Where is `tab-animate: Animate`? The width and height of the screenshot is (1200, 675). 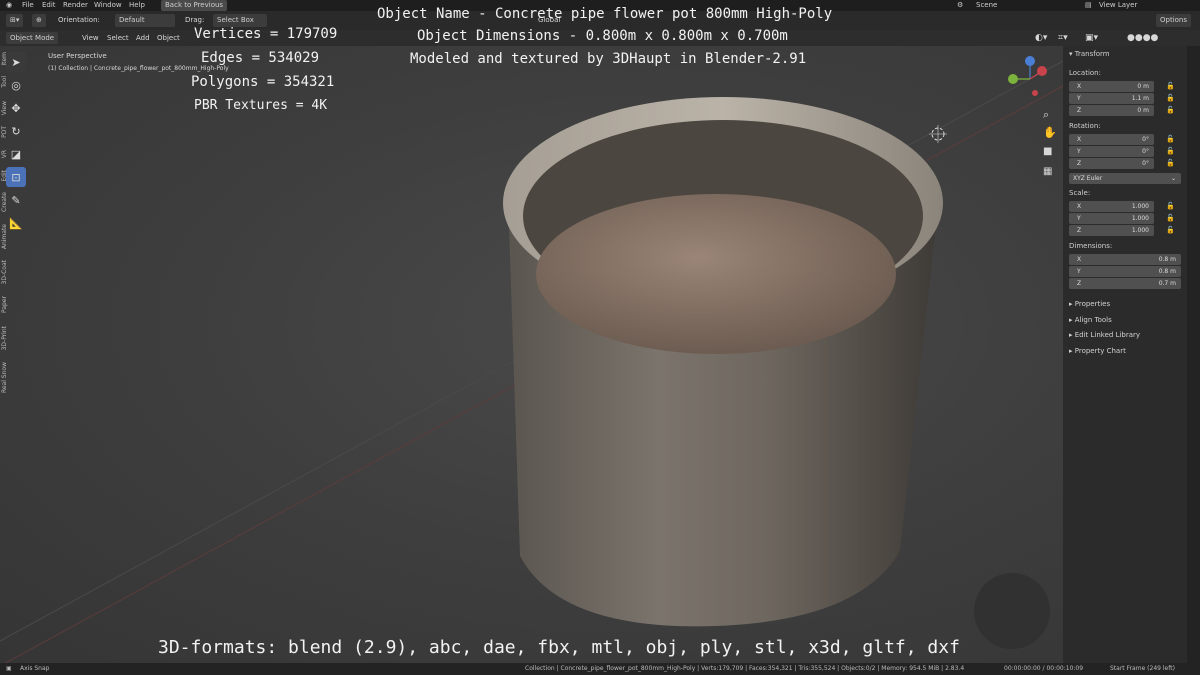 tab-animate: Animate is located at coordinates (6, 236).